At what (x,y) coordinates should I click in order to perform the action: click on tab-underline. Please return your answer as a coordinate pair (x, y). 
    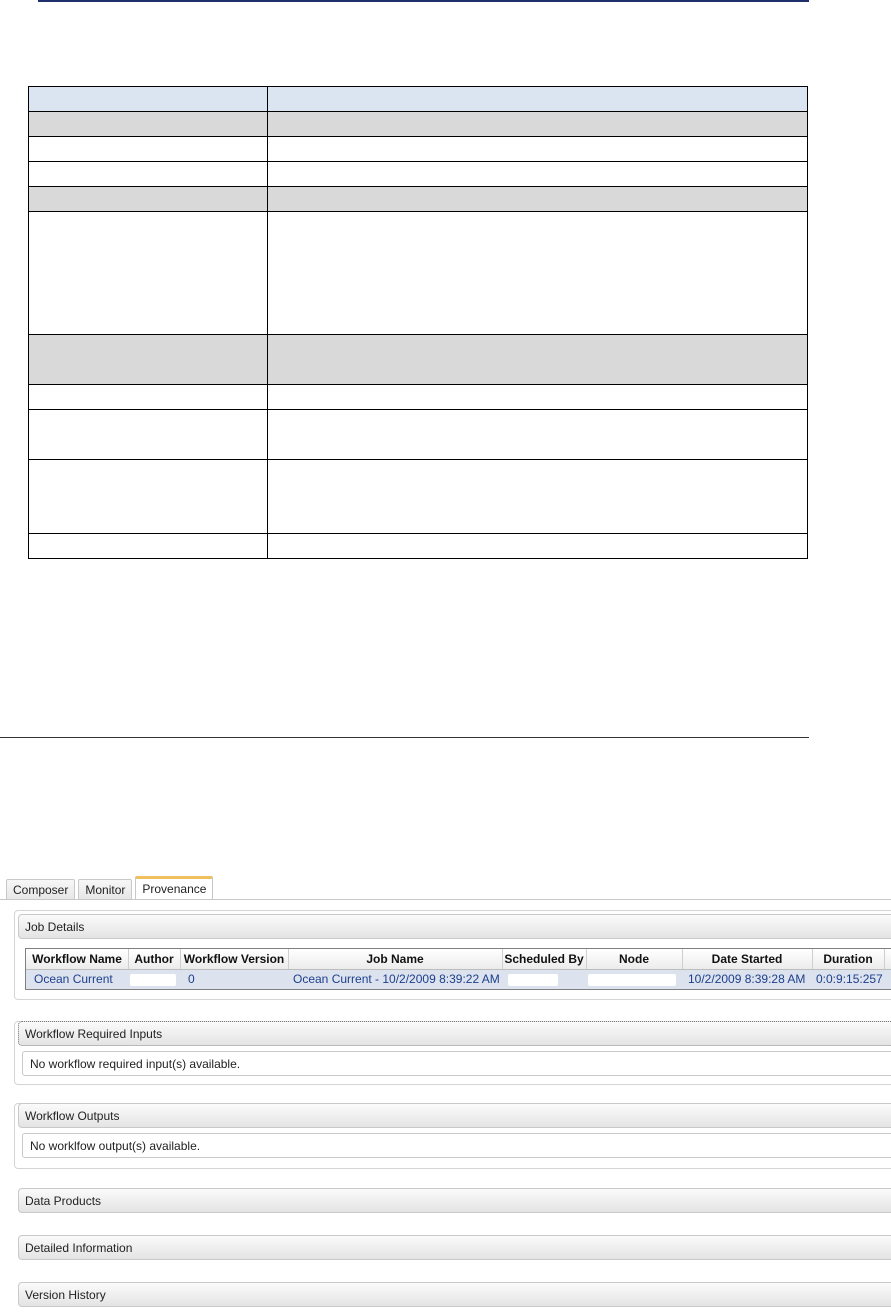
    Looking at the image, I should click on (445, 899).